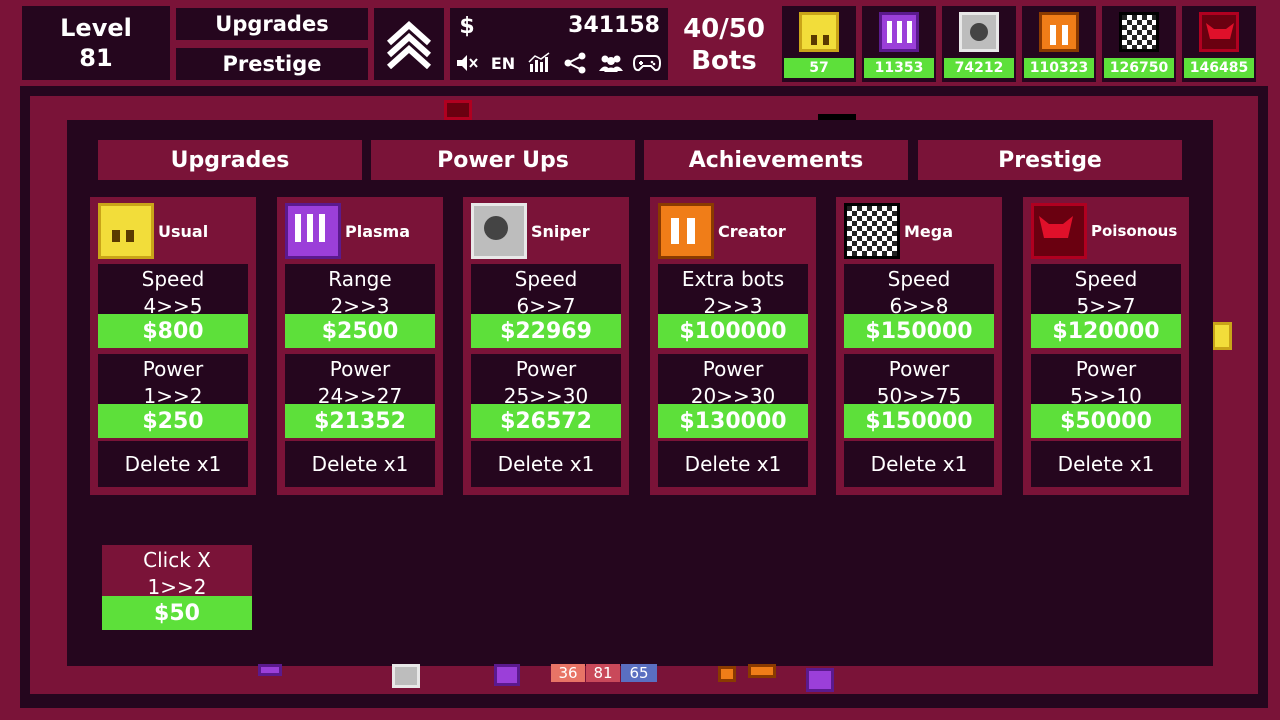  I want to click on prestige-button: Prestige, so click(272, 64).